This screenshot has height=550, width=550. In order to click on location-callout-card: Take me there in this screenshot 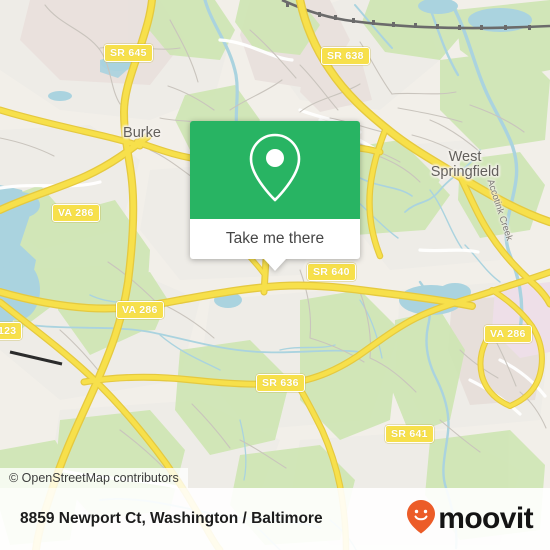, I will do `click(275, 196)`.